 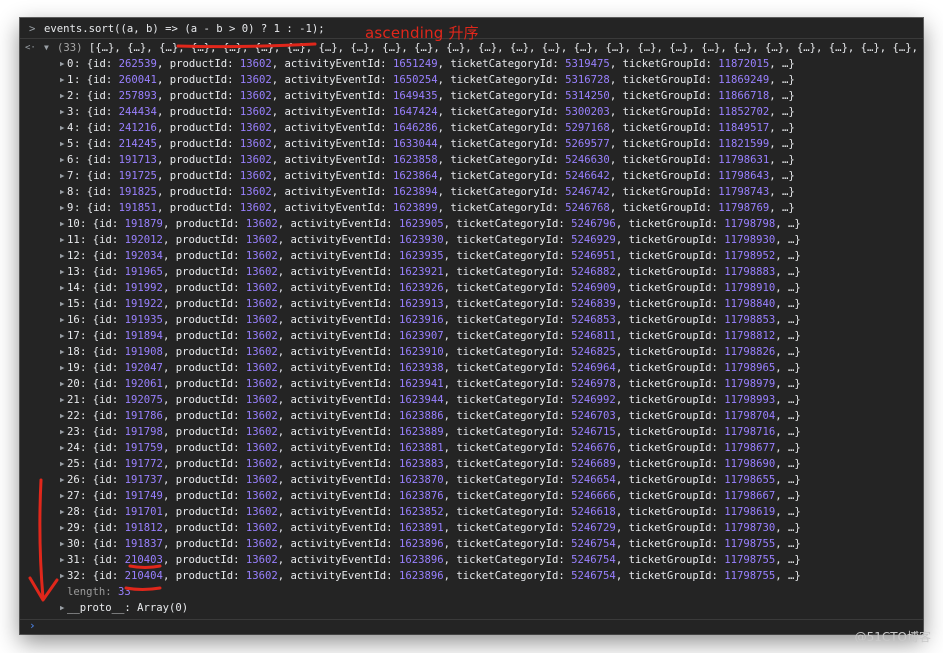 What do you see at coordinates (112, 288) in the screenshot?
I see `punctuation: id:` at bounding box center [112, 288].